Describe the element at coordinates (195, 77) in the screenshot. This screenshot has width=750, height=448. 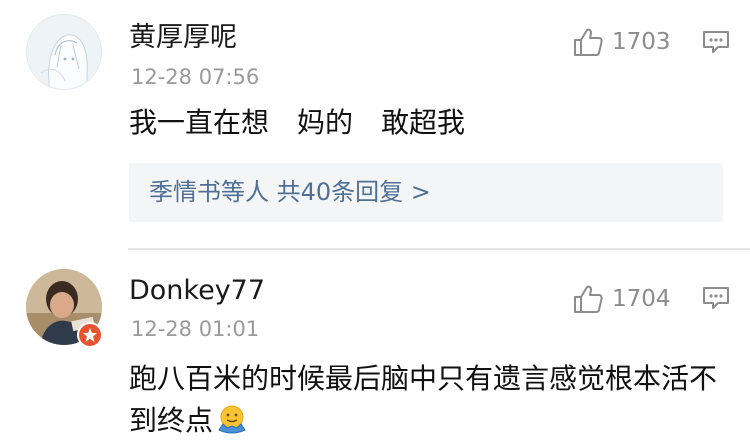
I see `timestamp: 12-28 07:56` at that location.